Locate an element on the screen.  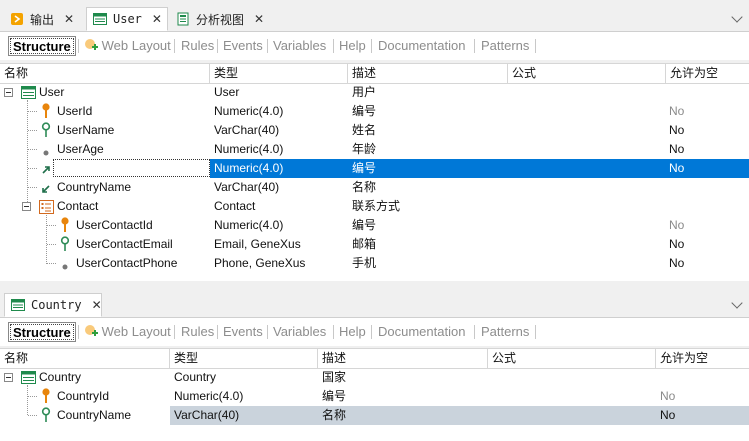
table-row: UserContactPhone Phone, GeneXus 手机 No is located at coordinates (374, 263).